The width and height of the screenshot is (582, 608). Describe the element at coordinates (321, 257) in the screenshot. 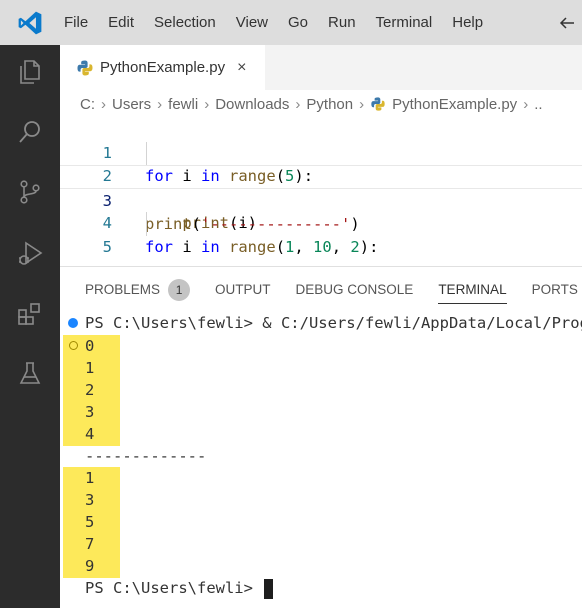

I see `code-line: 5 print(i)` at that location.